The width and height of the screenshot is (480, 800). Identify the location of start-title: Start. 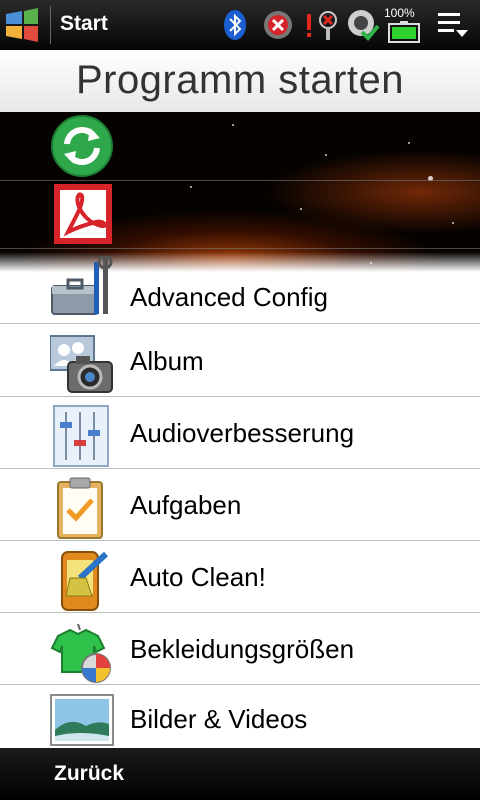
(84, 24).